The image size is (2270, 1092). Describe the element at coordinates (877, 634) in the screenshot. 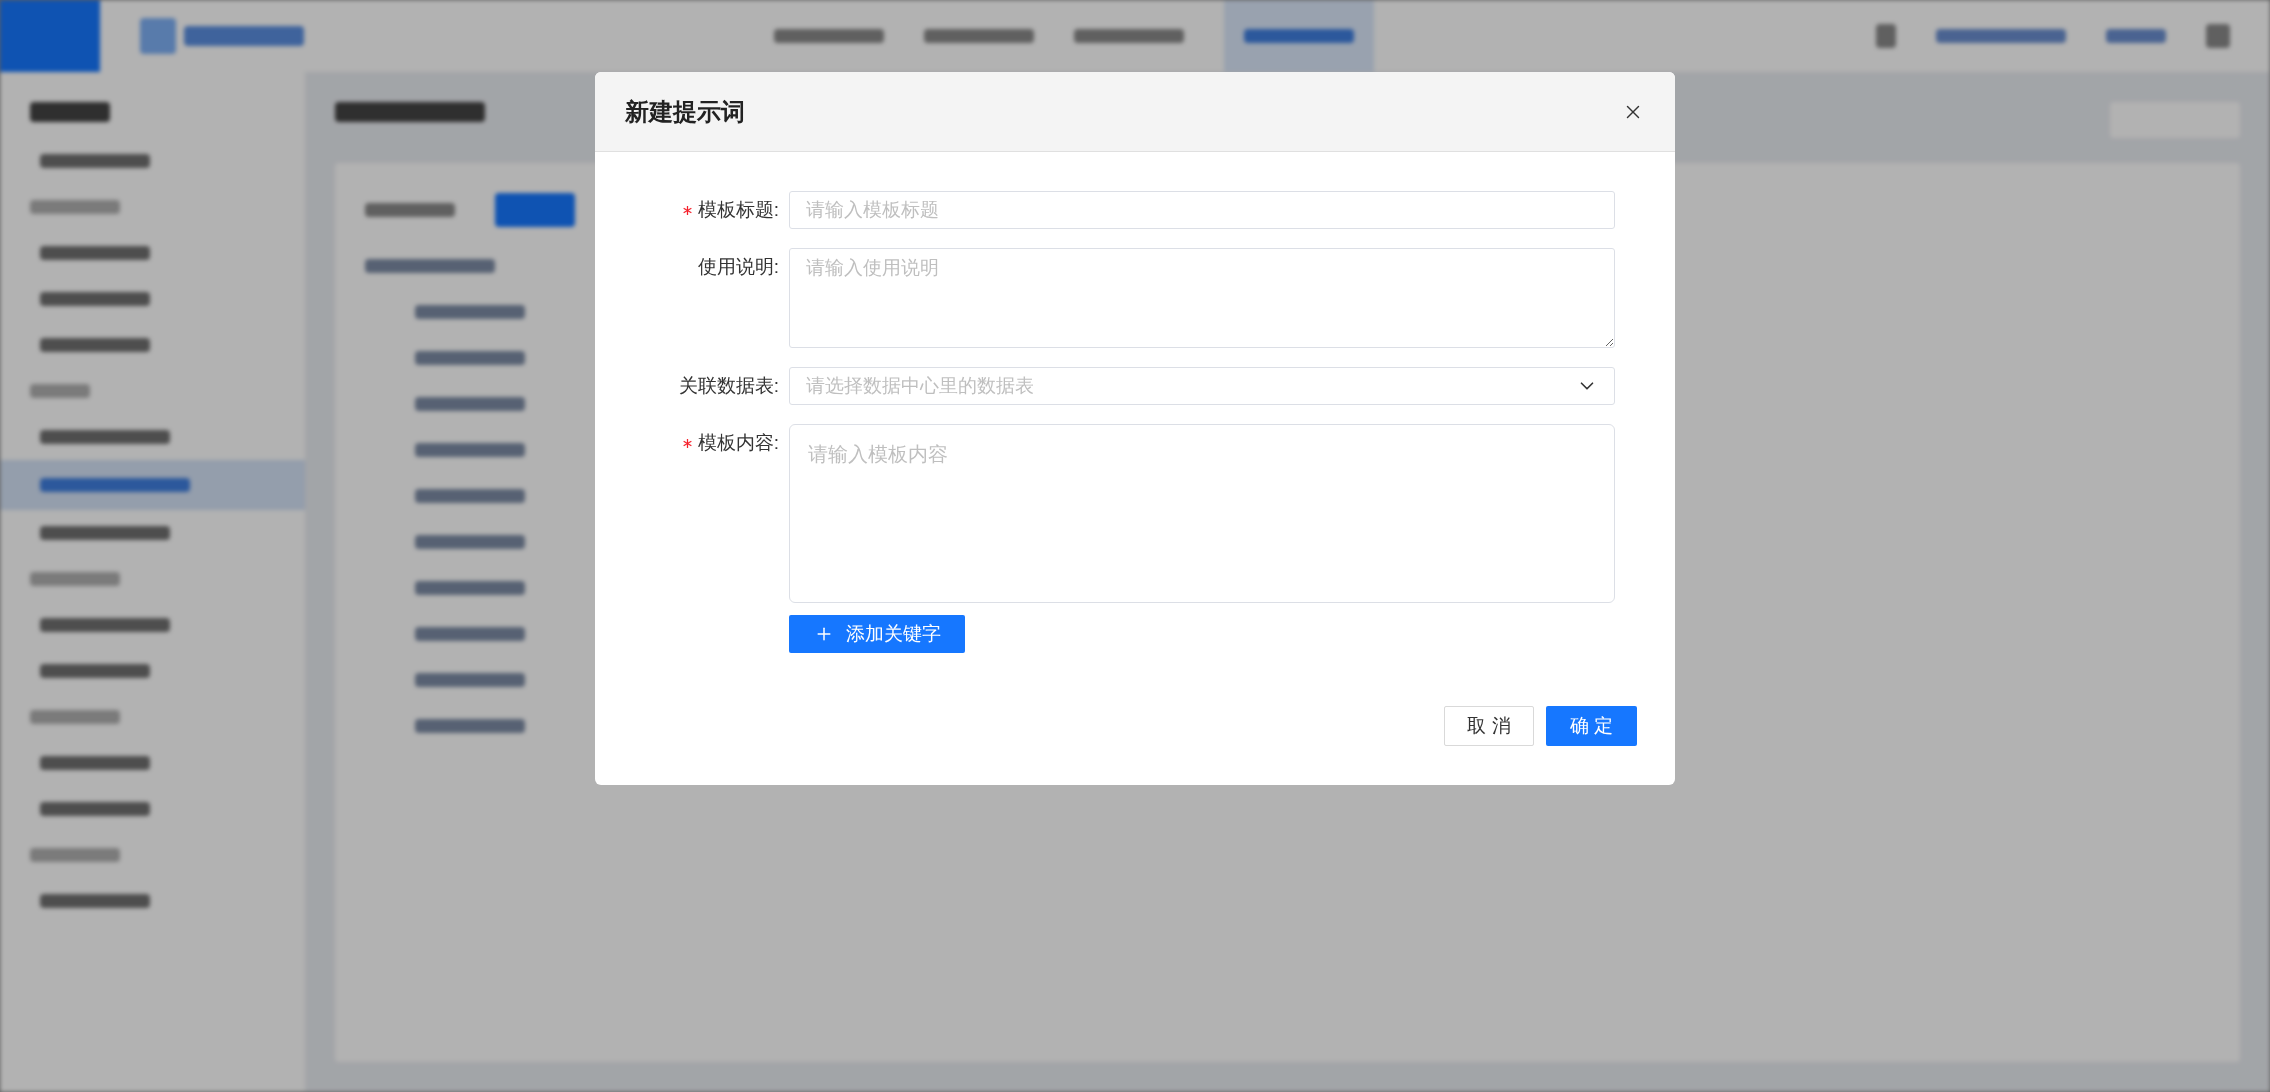

I see `add-keyword-button: 添加关键字` at that location.